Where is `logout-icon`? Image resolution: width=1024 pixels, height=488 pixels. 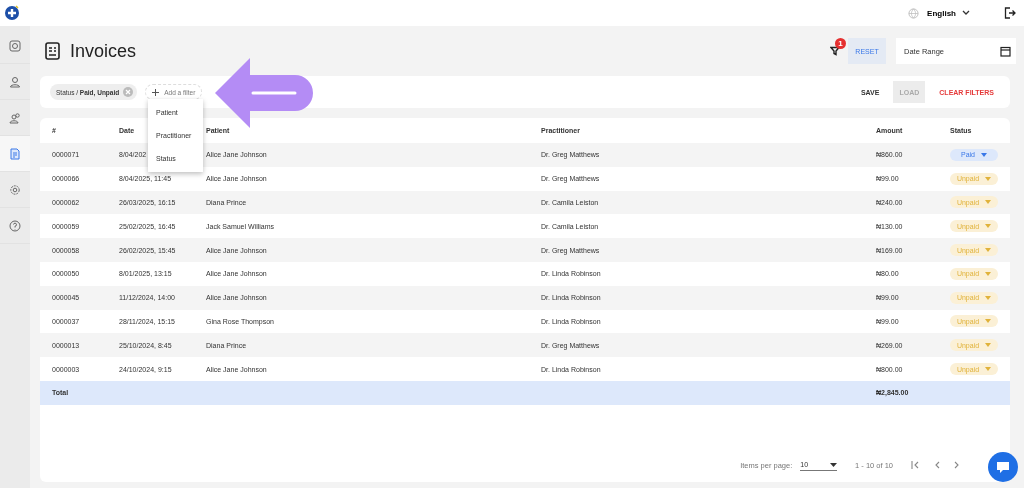
logout-icon is located at coordinates (1010, 13).